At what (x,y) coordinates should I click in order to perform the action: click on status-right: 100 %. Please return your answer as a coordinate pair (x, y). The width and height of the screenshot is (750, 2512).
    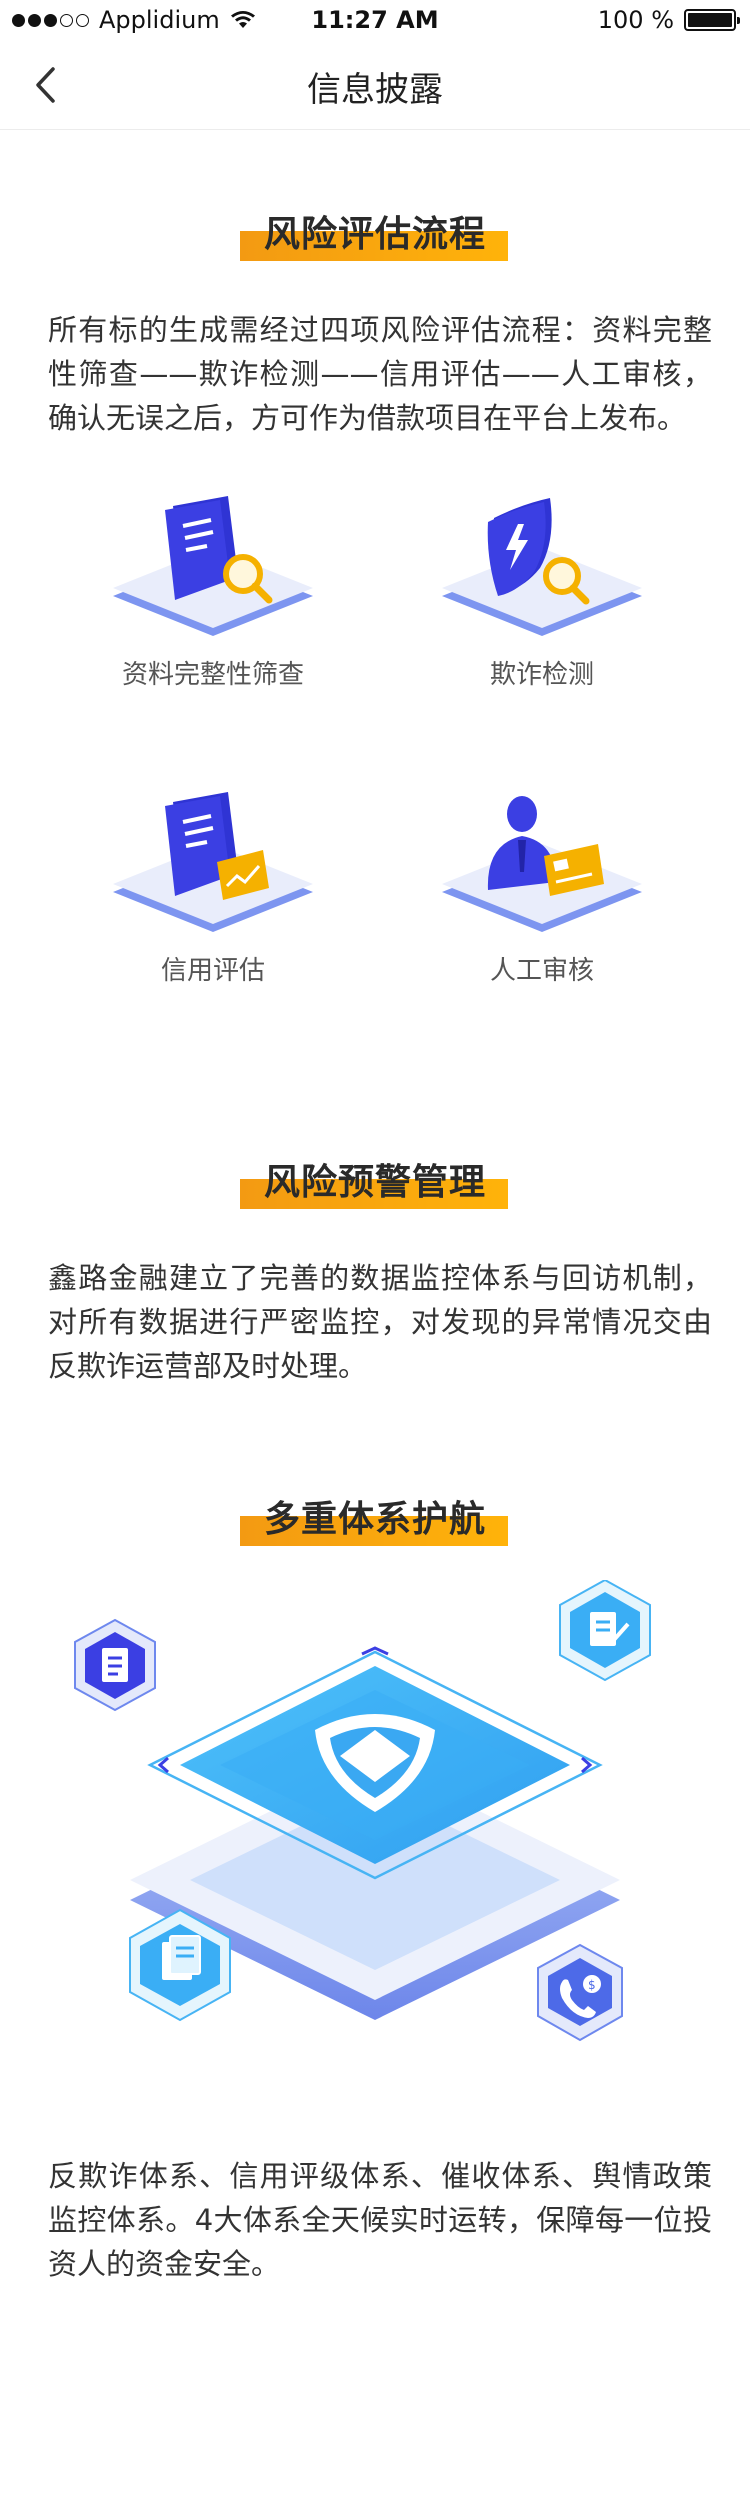
    Looking at the image, I should click on (668, 20).